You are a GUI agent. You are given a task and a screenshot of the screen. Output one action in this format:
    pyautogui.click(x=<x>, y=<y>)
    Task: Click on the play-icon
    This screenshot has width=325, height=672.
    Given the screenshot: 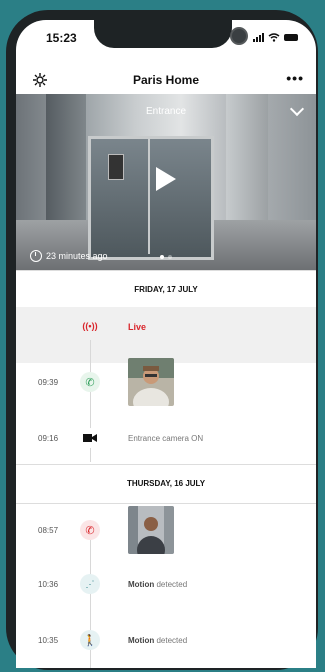 What is the action you would take?
    pyautogui.click(x=166, y=179)
    